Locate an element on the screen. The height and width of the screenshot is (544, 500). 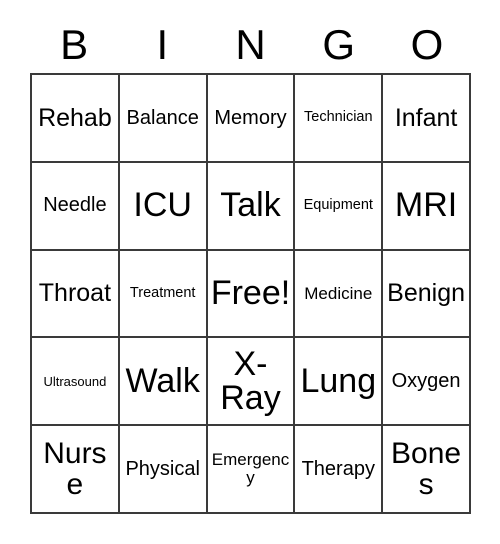
bingo-cell-label: Equipment is located at coordinates (338, 205).